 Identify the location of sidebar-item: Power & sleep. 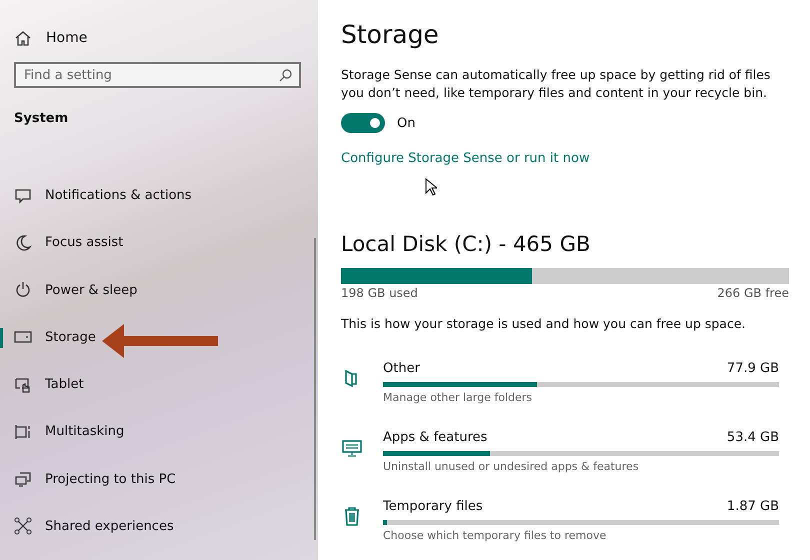
(159, 290).